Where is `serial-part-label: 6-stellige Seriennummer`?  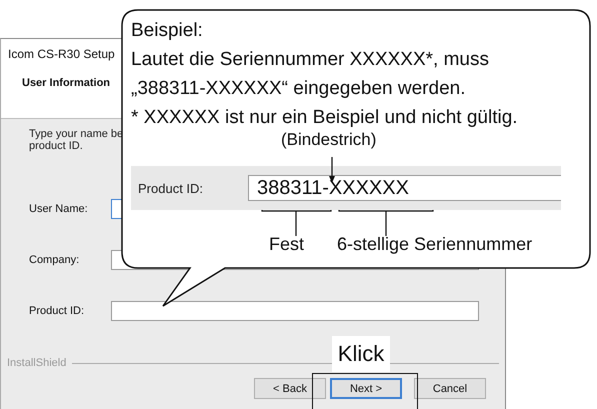
serial-part-label: 6-stellige Seriennummer is located at coordinates (434, 244).